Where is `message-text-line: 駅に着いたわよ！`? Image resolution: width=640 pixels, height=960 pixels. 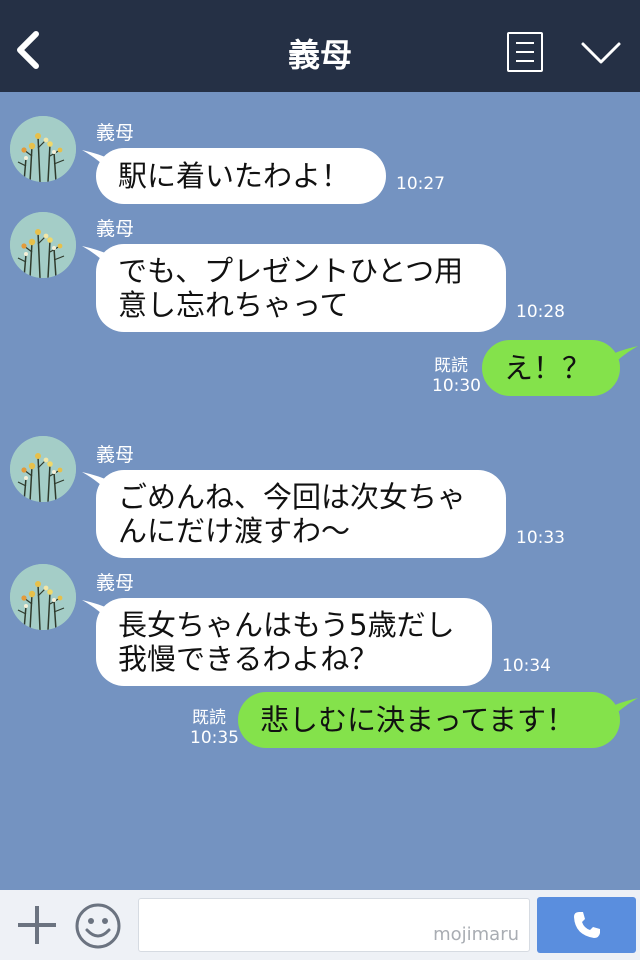 message-text-line: 駅に着いたわよ！ is located at coordinates (234, 176).